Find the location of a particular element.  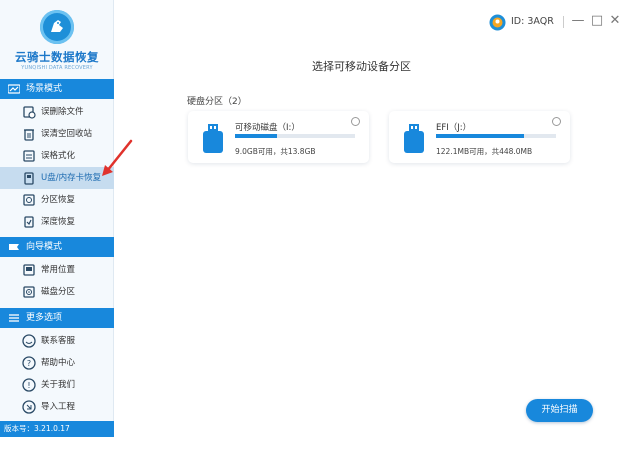

version-label: 版本号：3.21.0.17 is located at coordinates (57, 429).